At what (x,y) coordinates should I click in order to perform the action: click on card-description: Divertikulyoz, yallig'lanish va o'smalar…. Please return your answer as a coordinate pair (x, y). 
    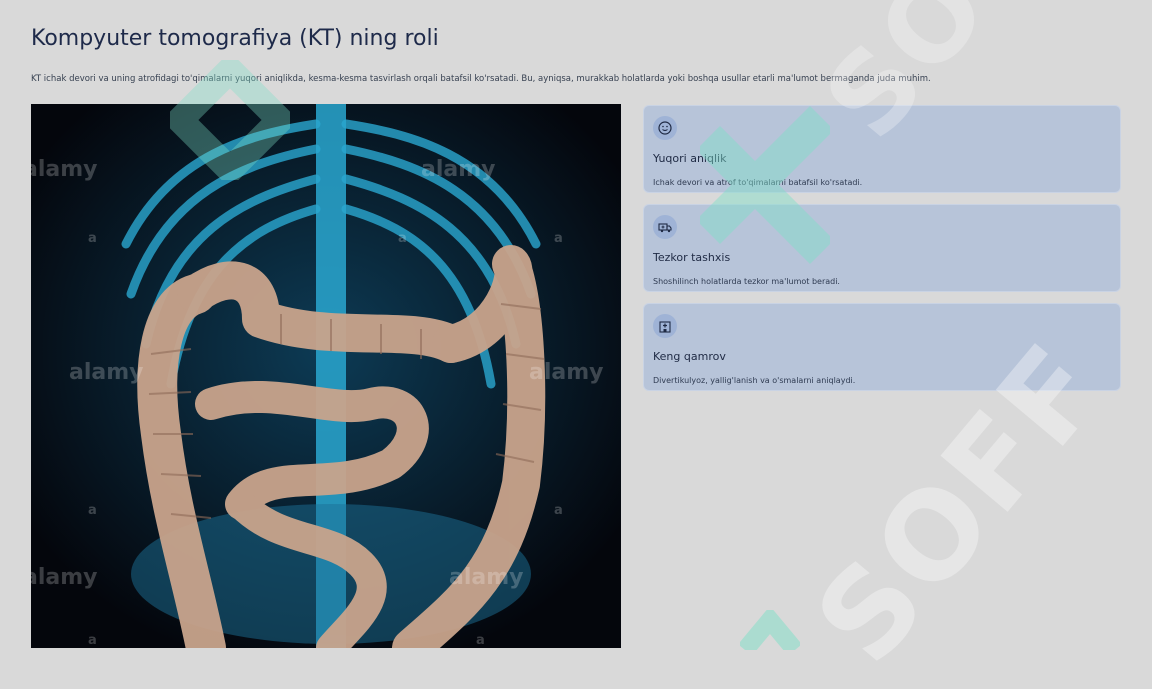
    Looking at the image, I should click on (754, 380).